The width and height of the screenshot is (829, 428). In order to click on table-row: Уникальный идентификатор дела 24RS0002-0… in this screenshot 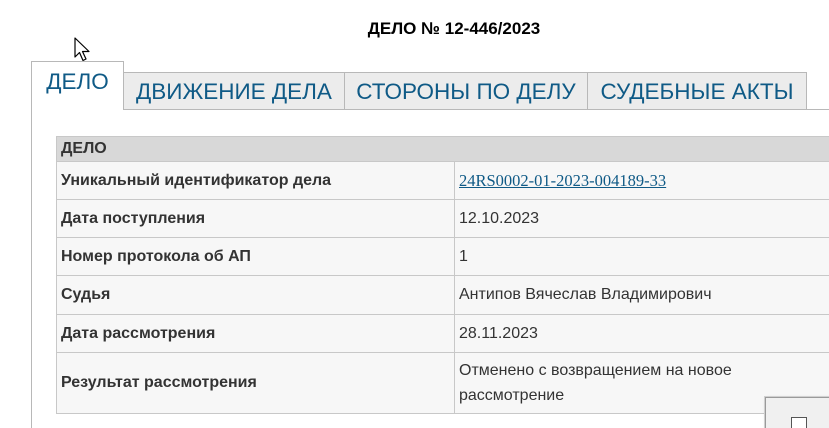, I will do `click(442, 180)`.